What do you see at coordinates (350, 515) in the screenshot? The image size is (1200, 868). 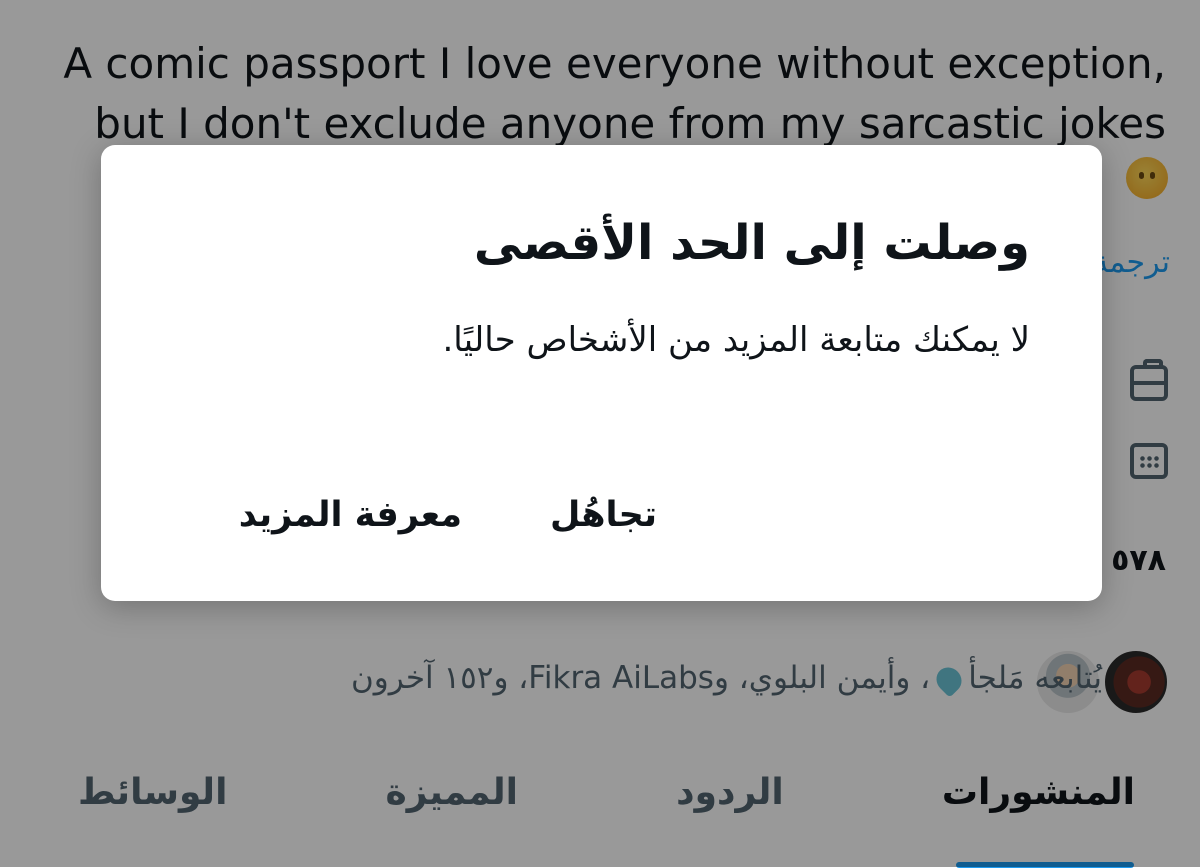 I see `learn-more-button: معرفة المزيد` at bounding box center [350, 515].